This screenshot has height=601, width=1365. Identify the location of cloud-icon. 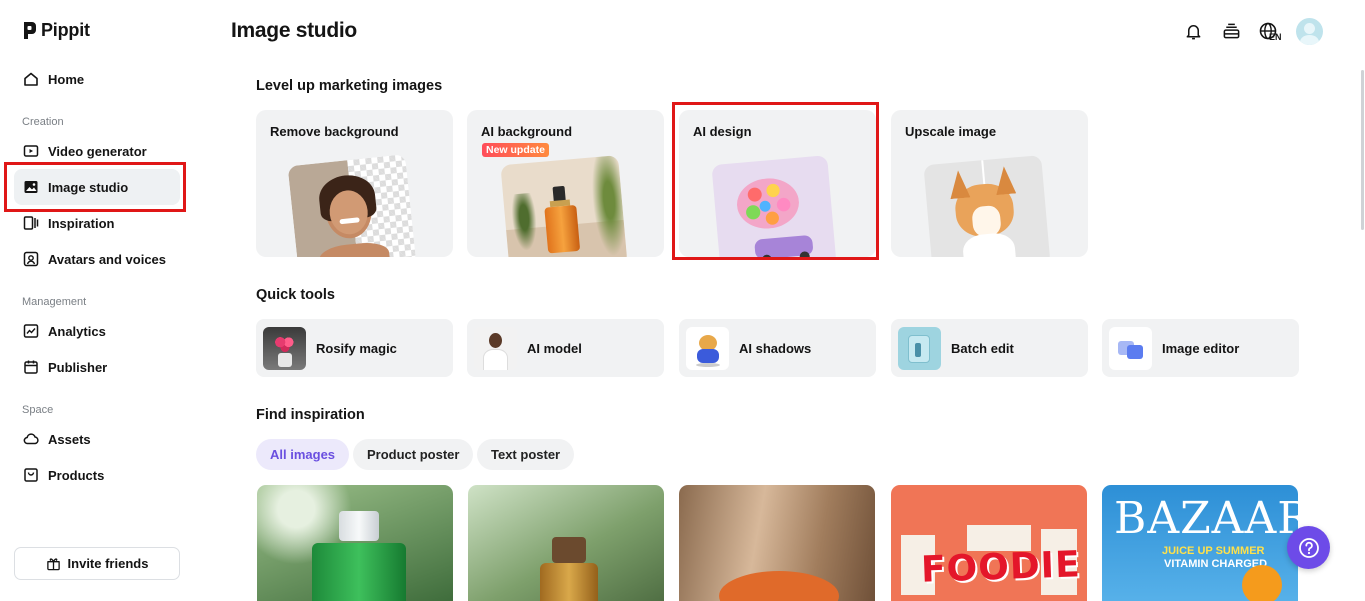
(30, 439).